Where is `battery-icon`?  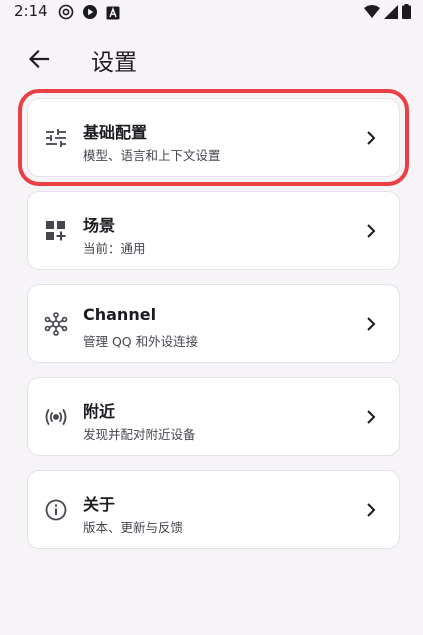
battery-icon is located at coordinates (406, 13).